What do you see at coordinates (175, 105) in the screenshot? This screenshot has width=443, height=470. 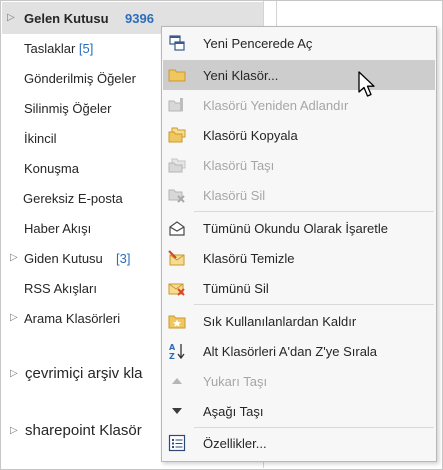 I see `rename-folder-icon` at bounding box center [175, 105].